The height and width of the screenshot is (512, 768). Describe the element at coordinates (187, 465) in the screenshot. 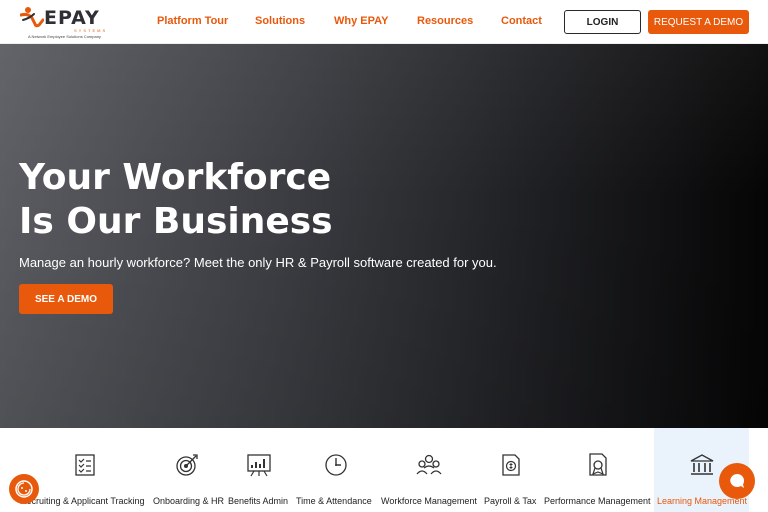

I see `target-icon` at that location.